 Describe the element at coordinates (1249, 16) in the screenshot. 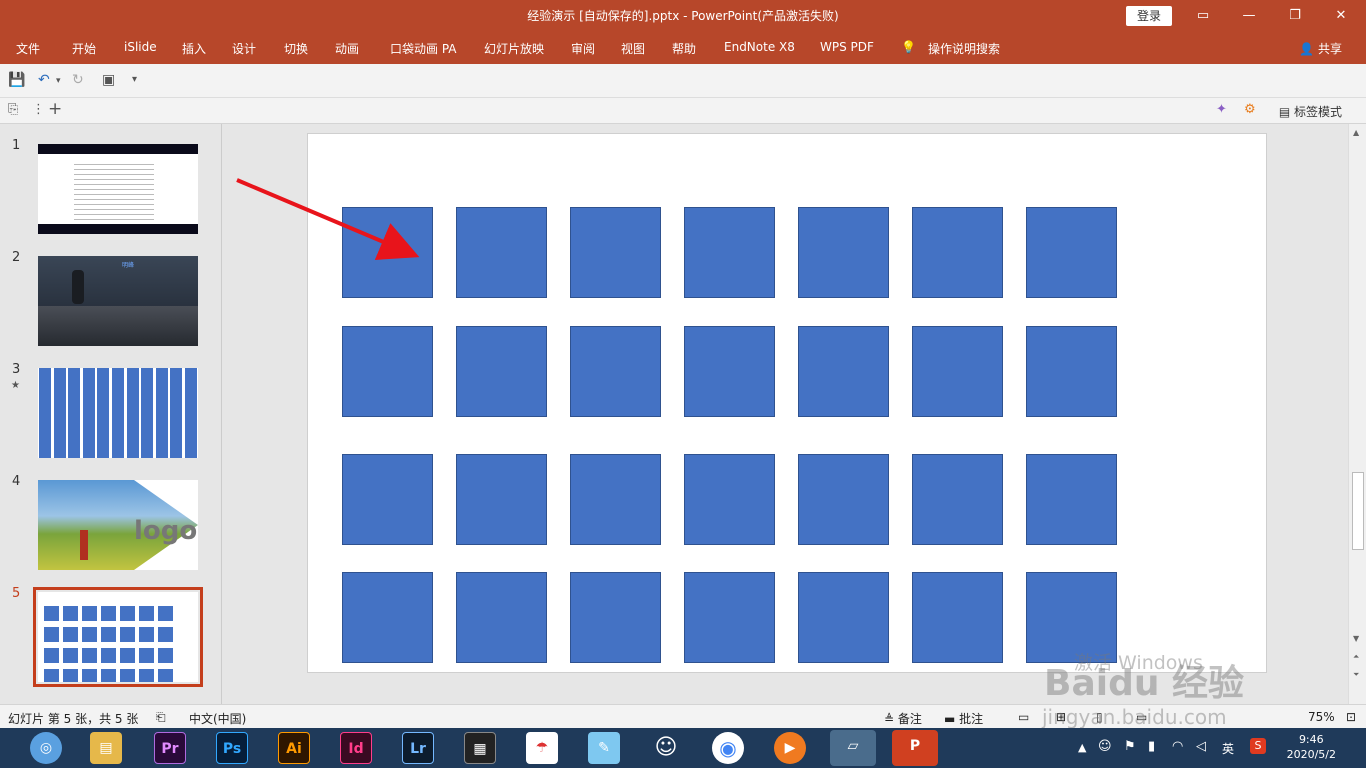

I see `minimize-button: —` at that location.